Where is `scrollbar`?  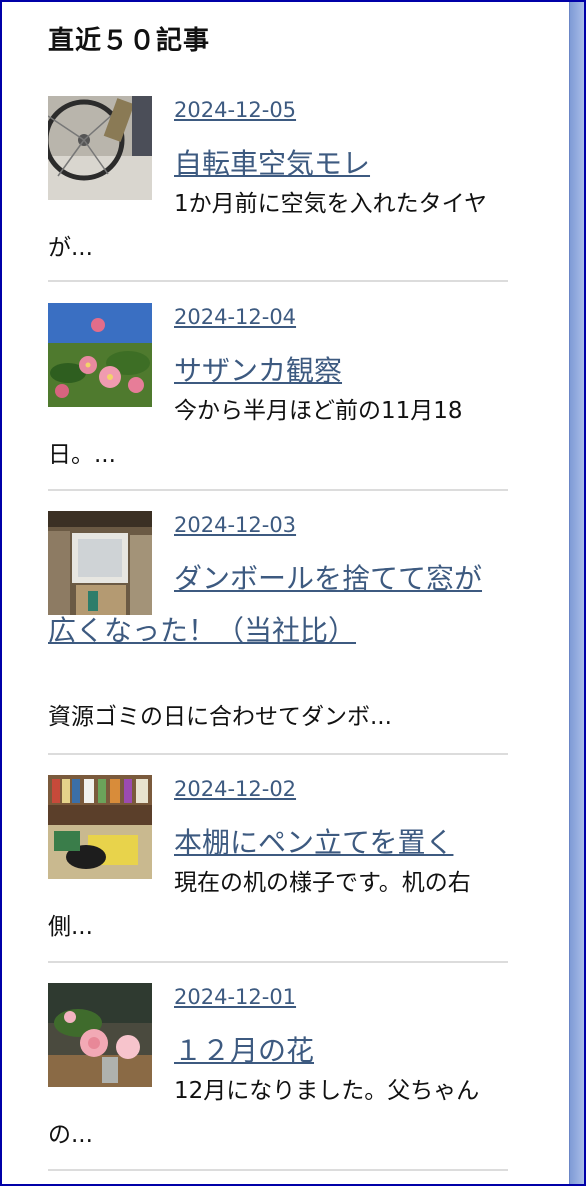 scrollbar is located at coordinates (576, 593).